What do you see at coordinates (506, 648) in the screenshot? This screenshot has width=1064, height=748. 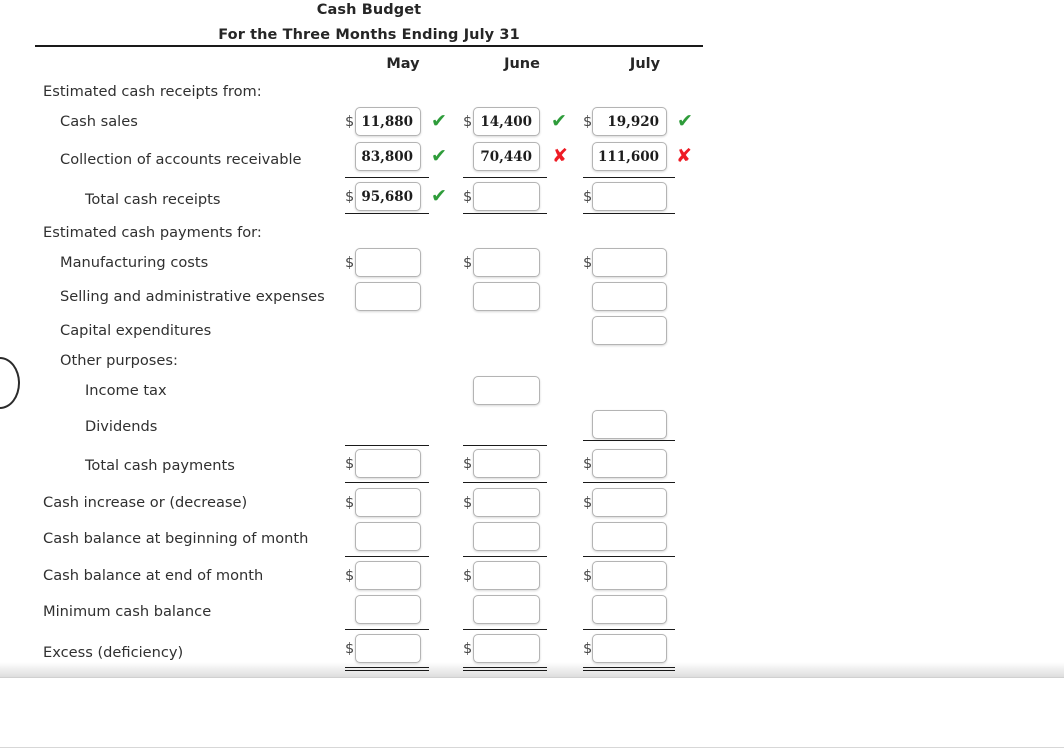 I see `input-excess-deficiency-june` at bounding box center [506, 648].